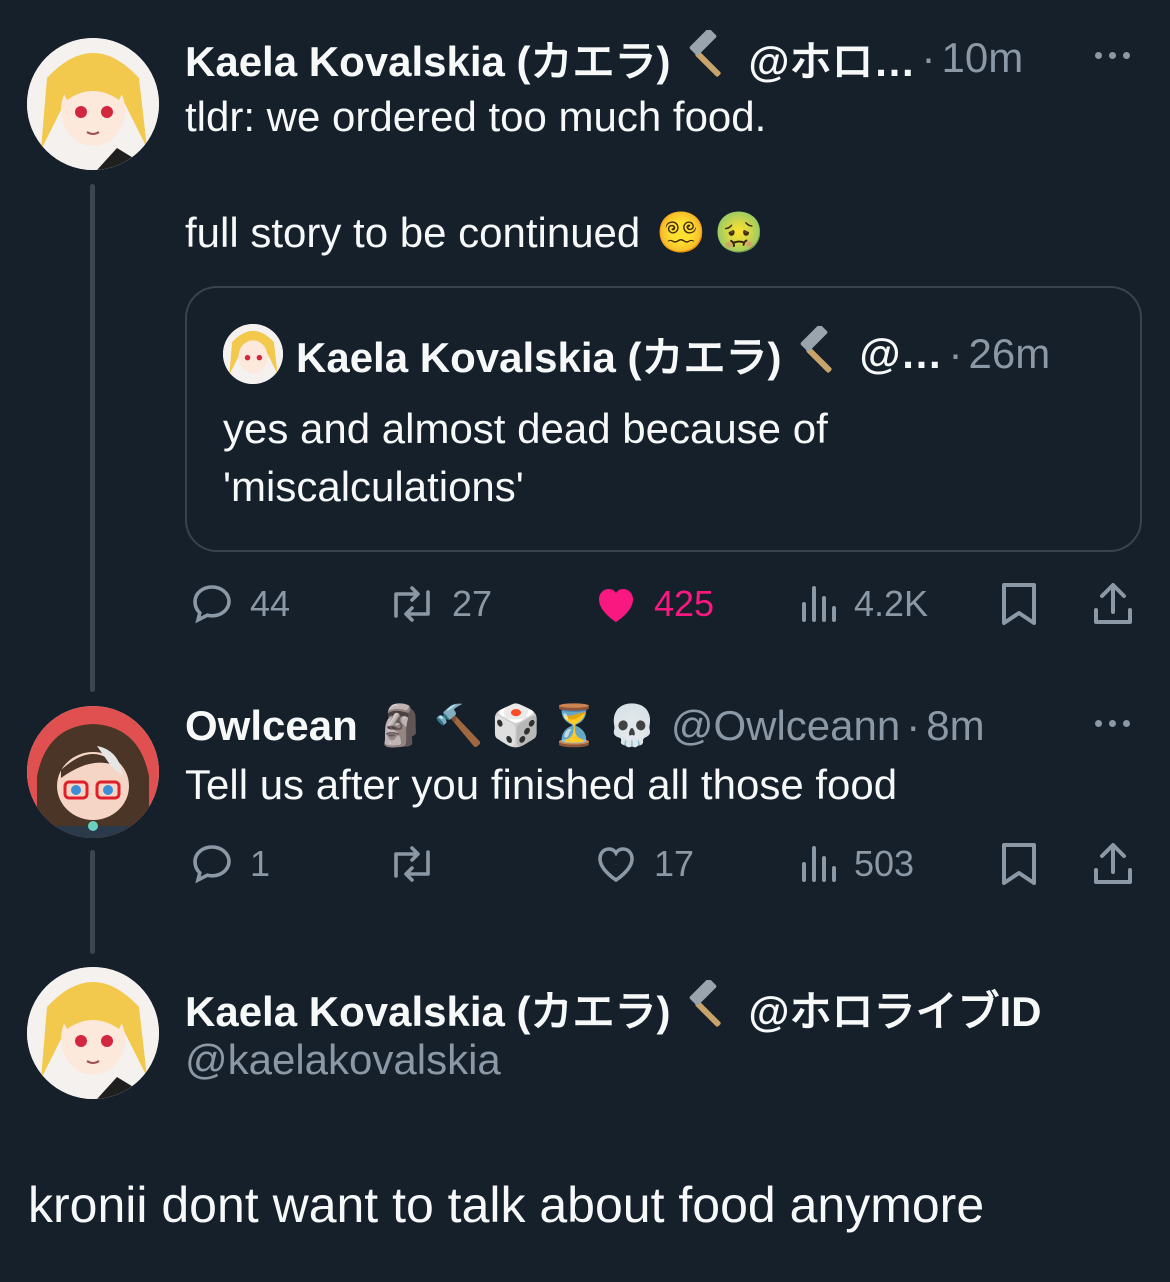  I want to click on quote-text-line2: 'miscalculations', so click(373, 486).